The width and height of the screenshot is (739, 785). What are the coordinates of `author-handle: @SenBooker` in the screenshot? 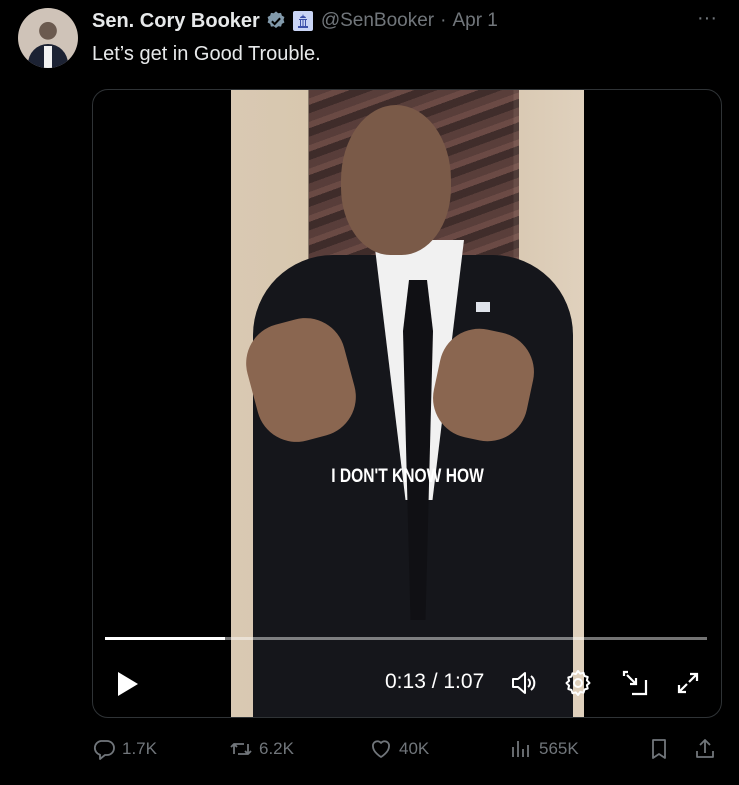 It's located at (377, 21).